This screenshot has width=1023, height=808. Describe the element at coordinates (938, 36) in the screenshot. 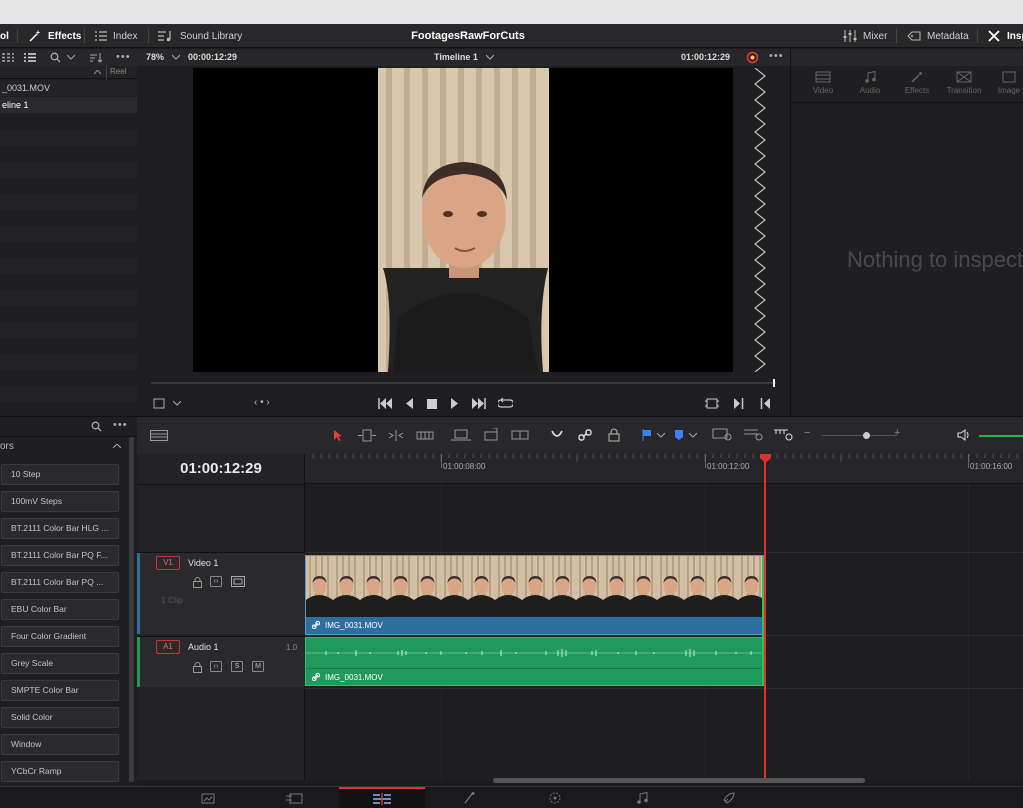

I see `metadata-tab: Metadata` at that location.